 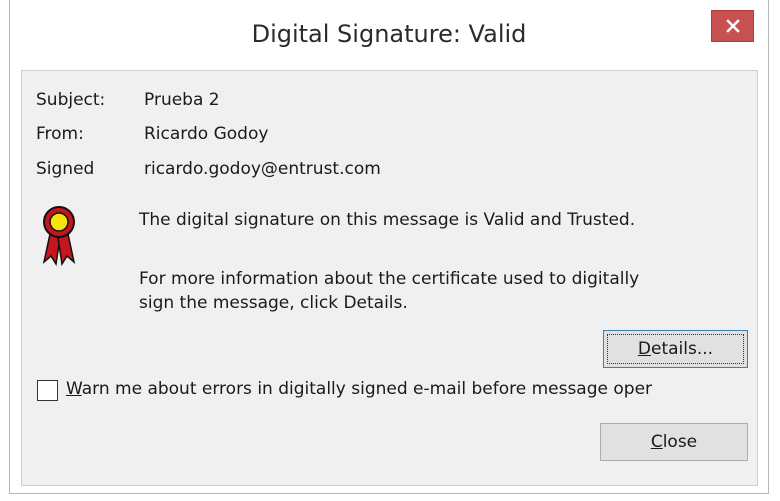 I want to click on warn-errors-checkbox, so click(x=47, y=390).